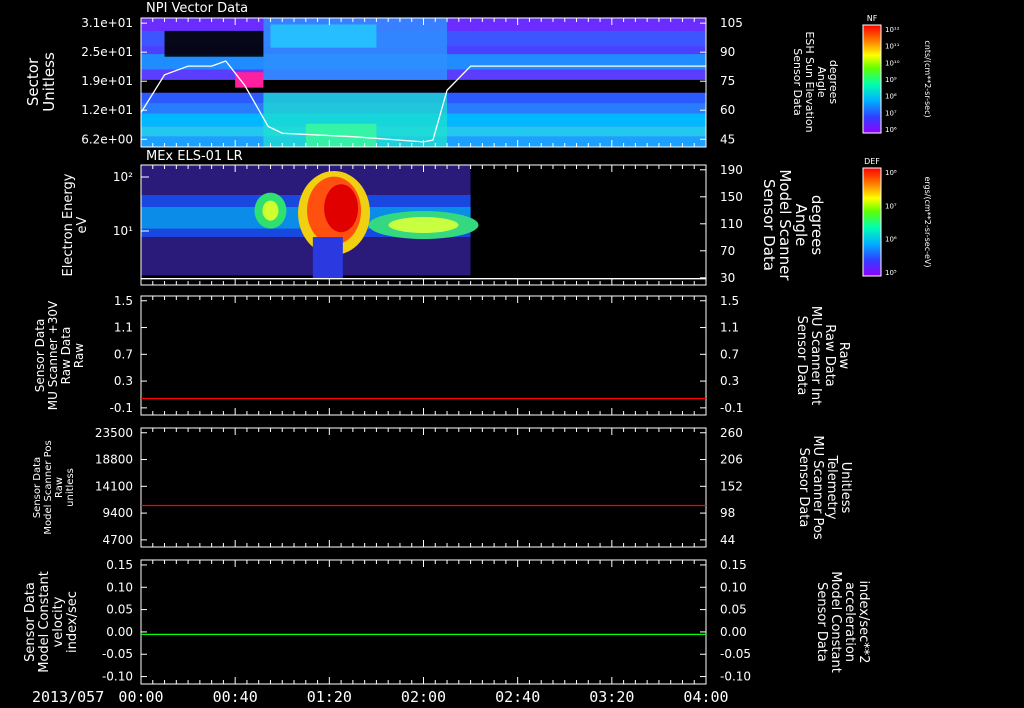 Image resolution: width=1024 pixels, height=708 pixels. I want to click on right-axis-label-line: Model Scanner, so click(785, 225).